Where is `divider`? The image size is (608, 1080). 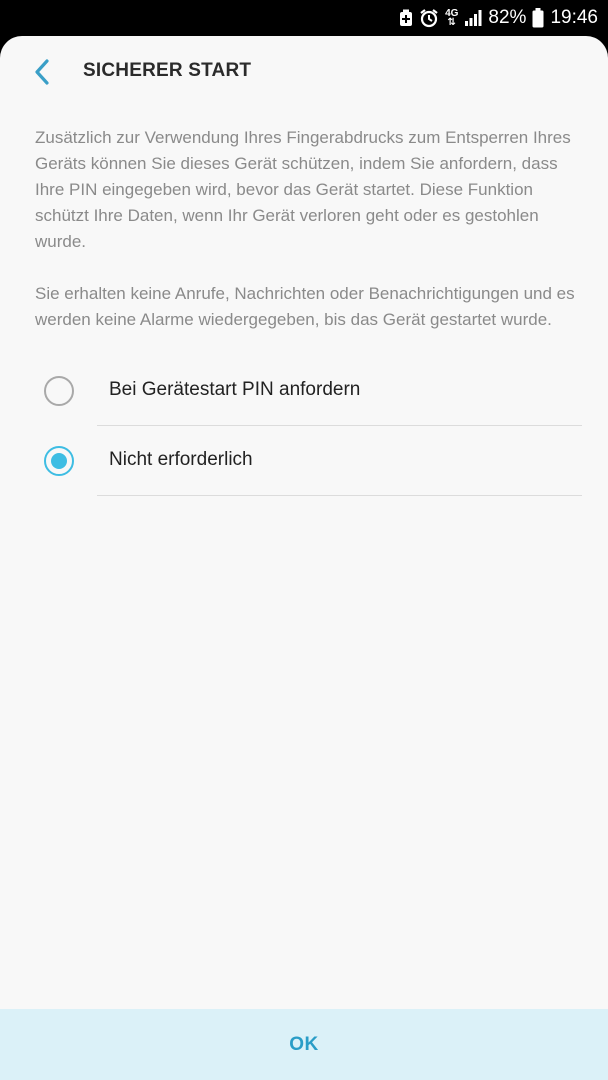
divider is located at coordinates (339, 495).